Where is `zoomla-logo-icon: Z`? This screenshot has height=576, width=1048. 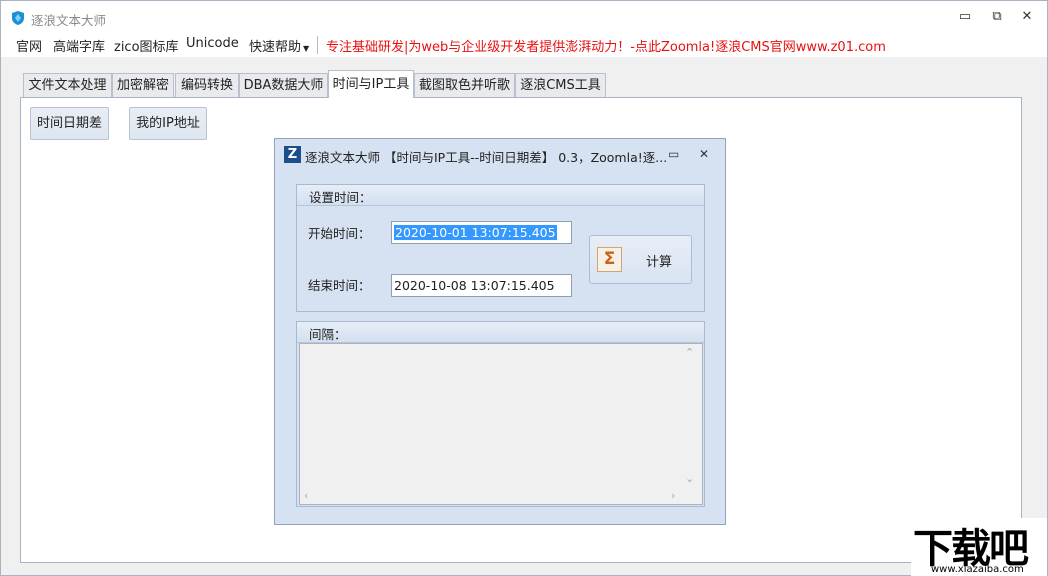
zoomla-logo-icon: Z is located at coordinates (292, 154).